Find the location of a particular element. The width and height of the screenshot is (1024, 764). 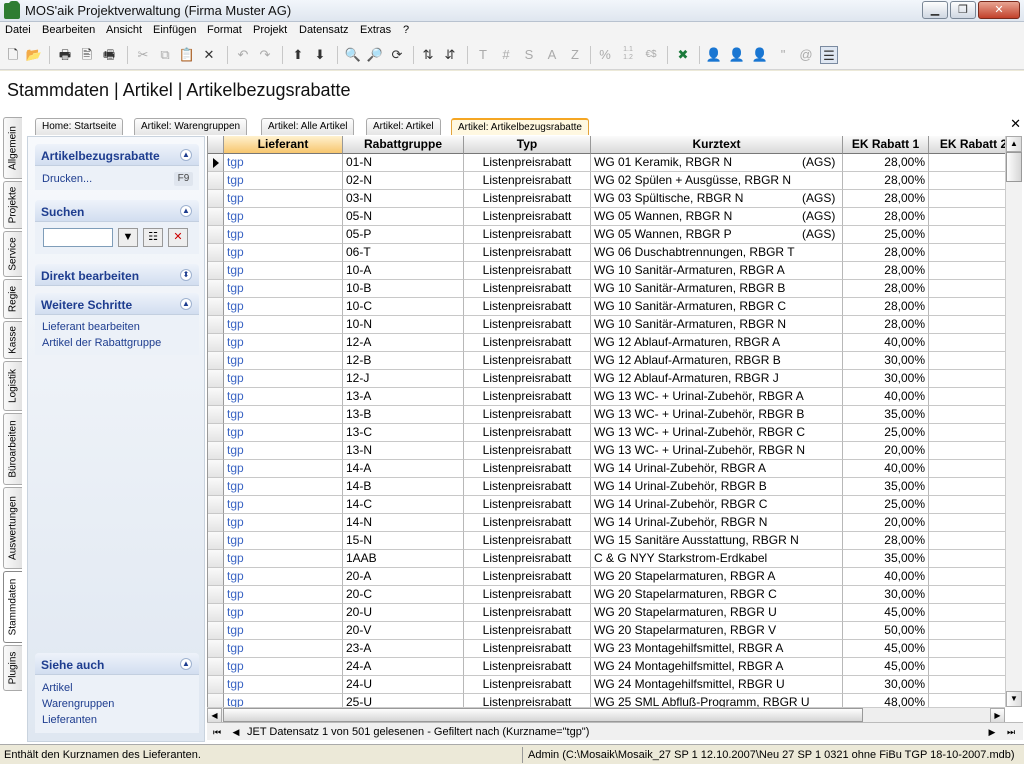

cell-kurztext: WG 20 Stapelarmaturen, RBGR U is located at coordinates (717, 613).